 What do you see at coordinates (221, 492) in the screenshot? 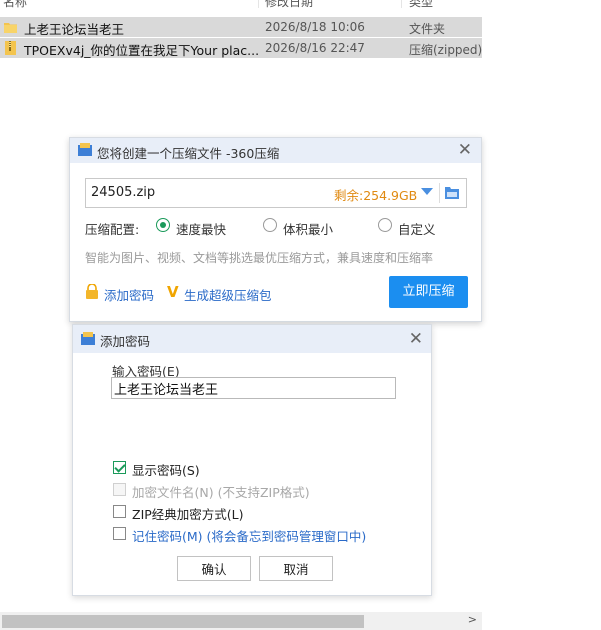
I see `encrypt-filenames-label: 加密文件名(N) (不支持ZIP格式)` at bounding box center [221, 492].